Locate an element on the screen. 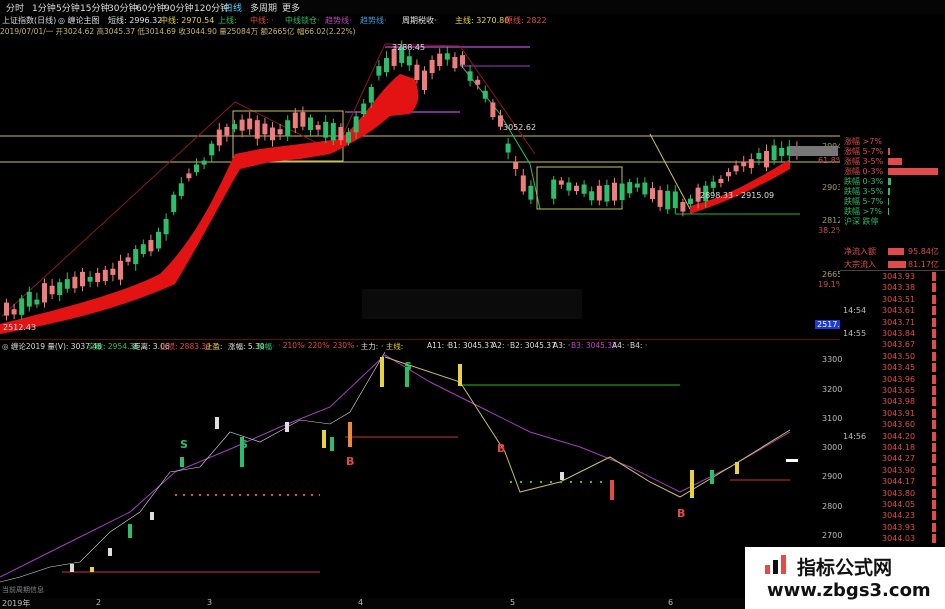 The image size is (945, 609). indicator-name: ◎ 缠论主图 is located at coordinates (79, 20).